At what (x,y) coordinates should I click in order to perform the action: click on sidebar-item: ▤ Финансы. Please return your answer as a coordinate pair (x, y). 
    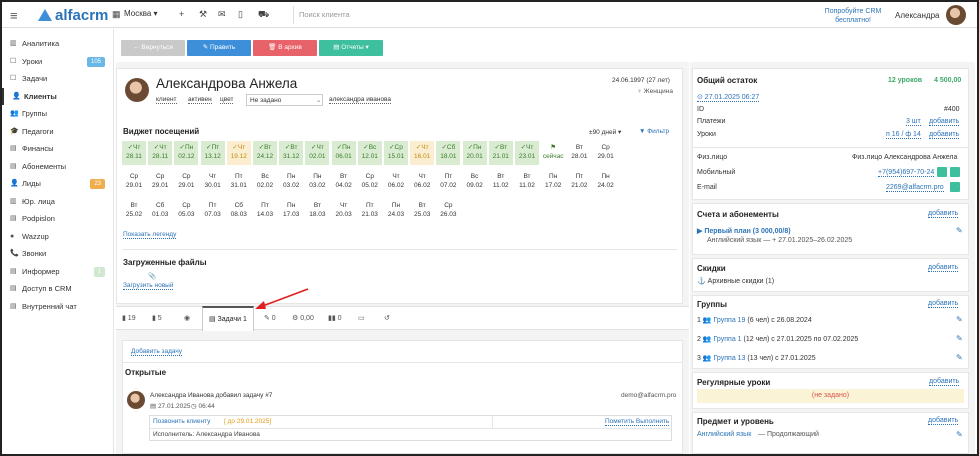
    Looking at the image, I should click on (57, 149).